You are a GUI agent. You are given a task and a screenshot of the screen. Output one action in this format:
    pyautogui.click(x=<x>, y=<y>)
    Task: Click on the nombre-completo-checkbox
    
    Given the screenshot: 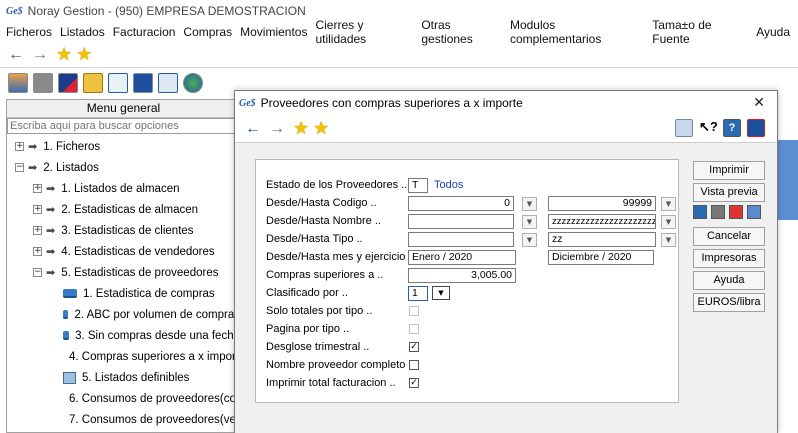 What is the action you would take?
    pyautogui.click(x=414, y=365)
    